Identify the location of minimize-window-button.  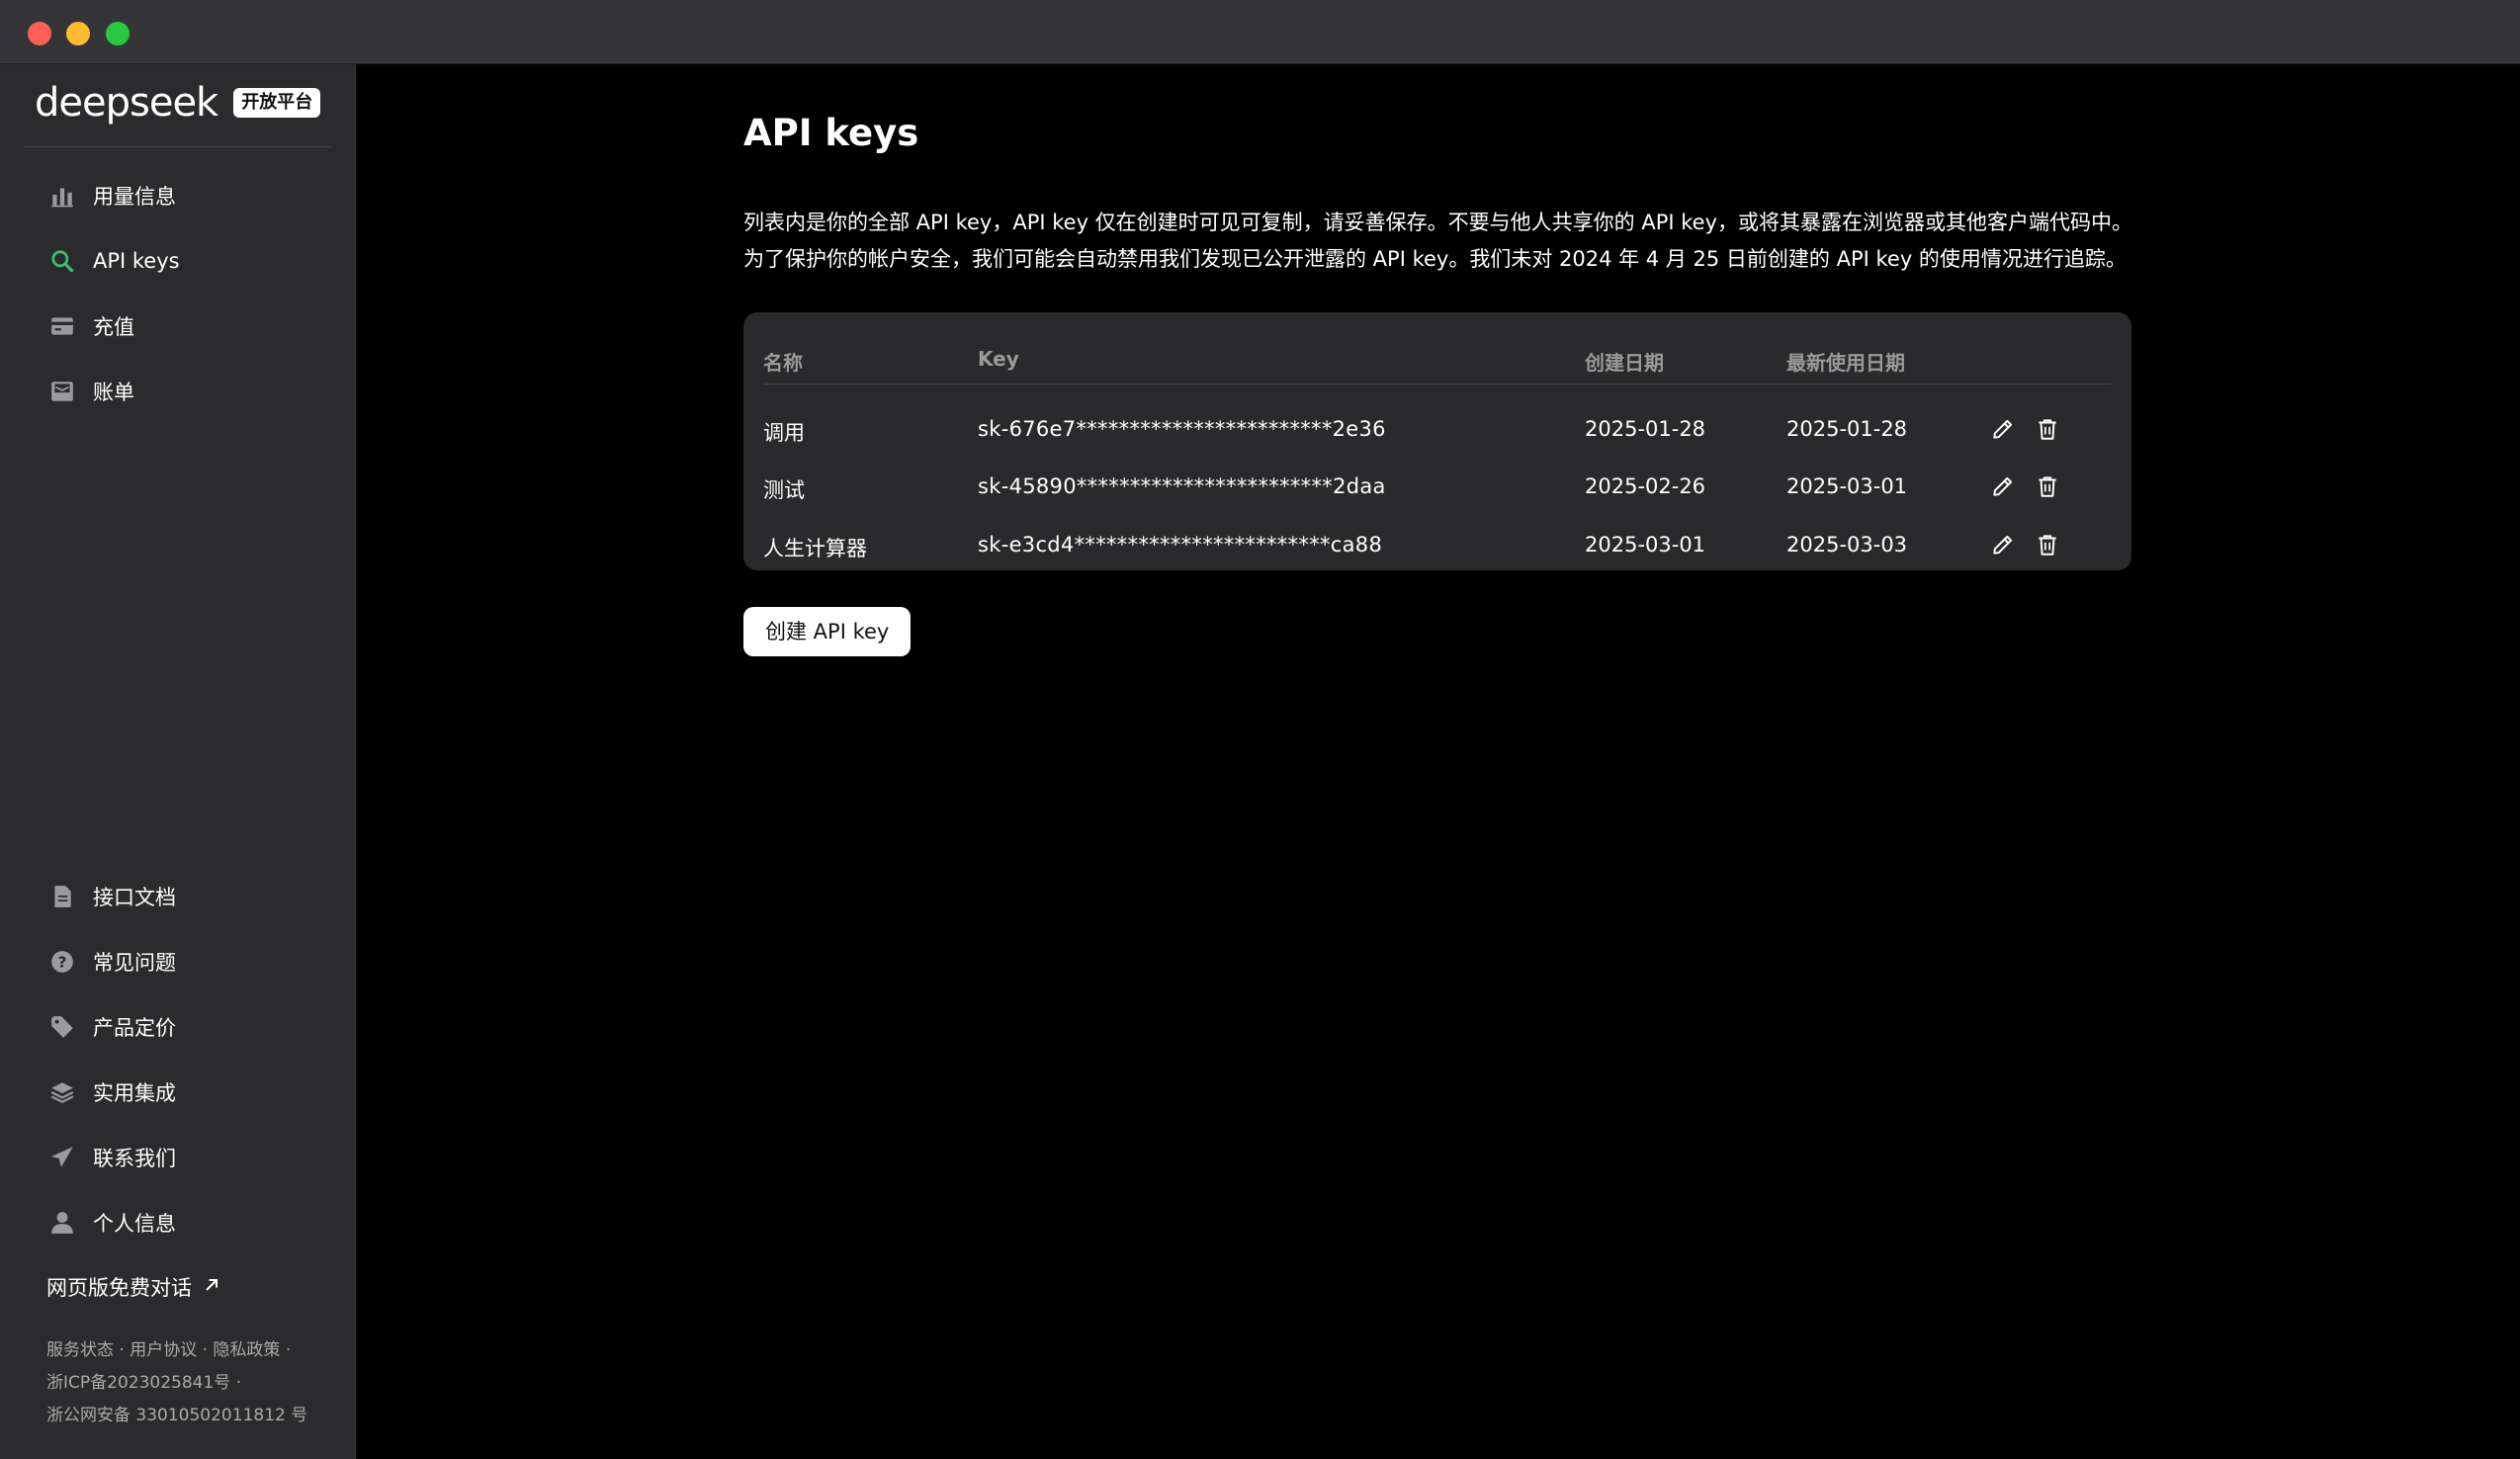
(78, 33).